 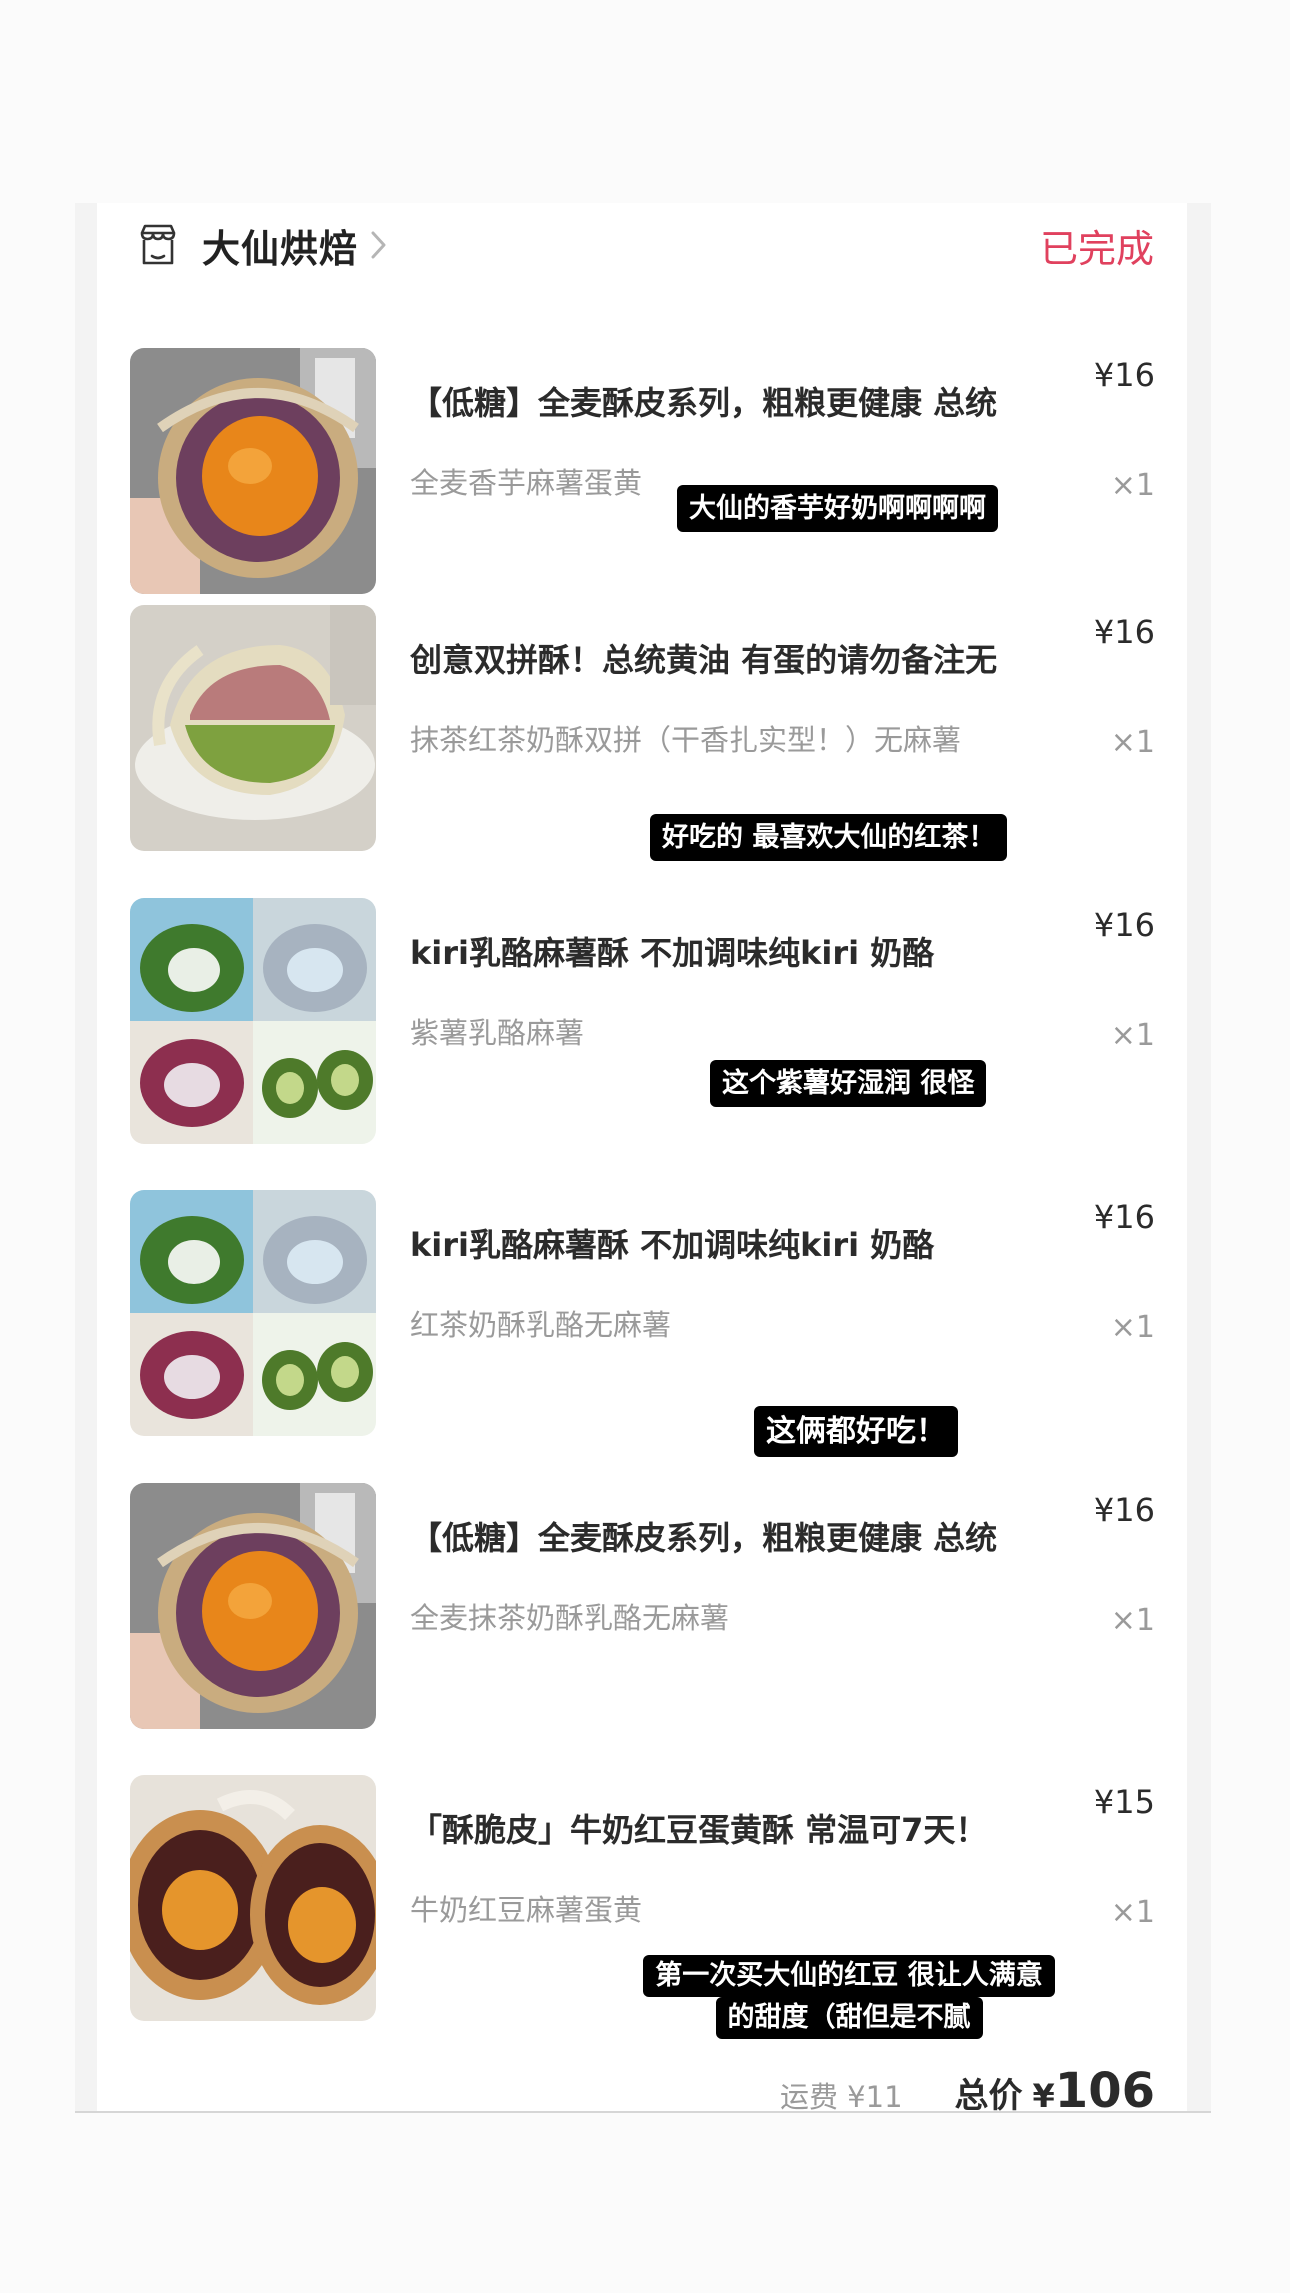 I want to click on product-spec: 紫薯乳酪麻薯, so click(x=497, y=1033).